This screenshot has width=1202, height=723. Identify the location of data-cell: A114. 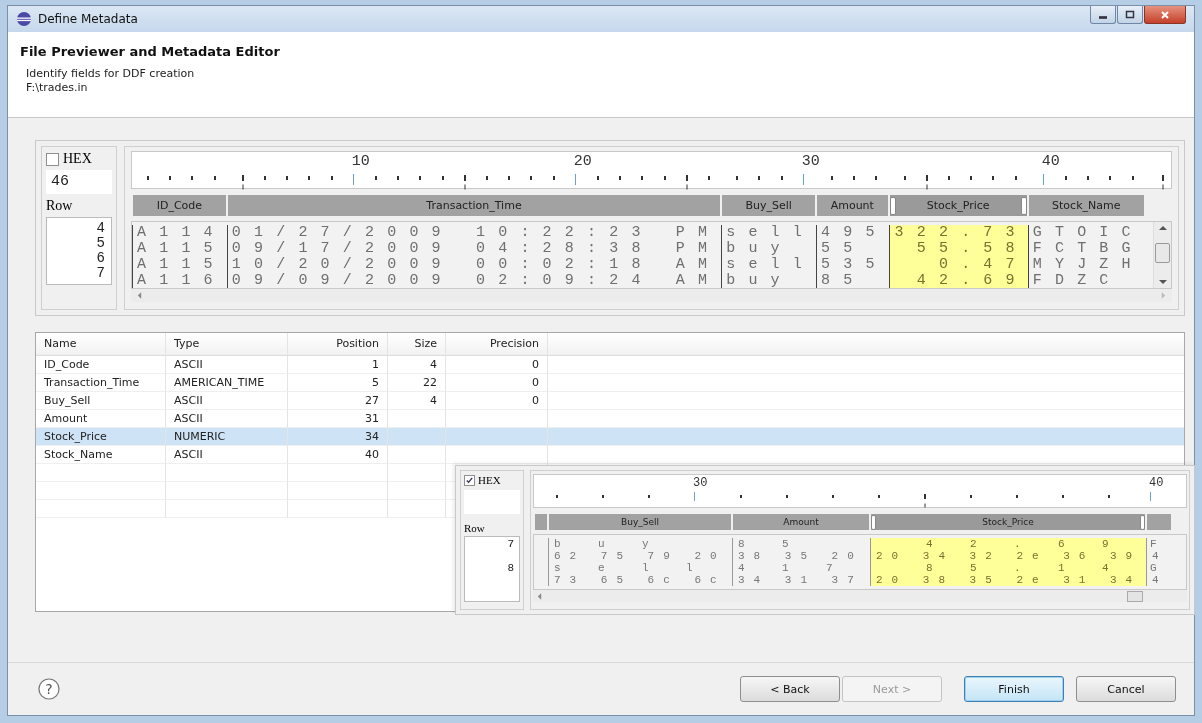
(179, 233).